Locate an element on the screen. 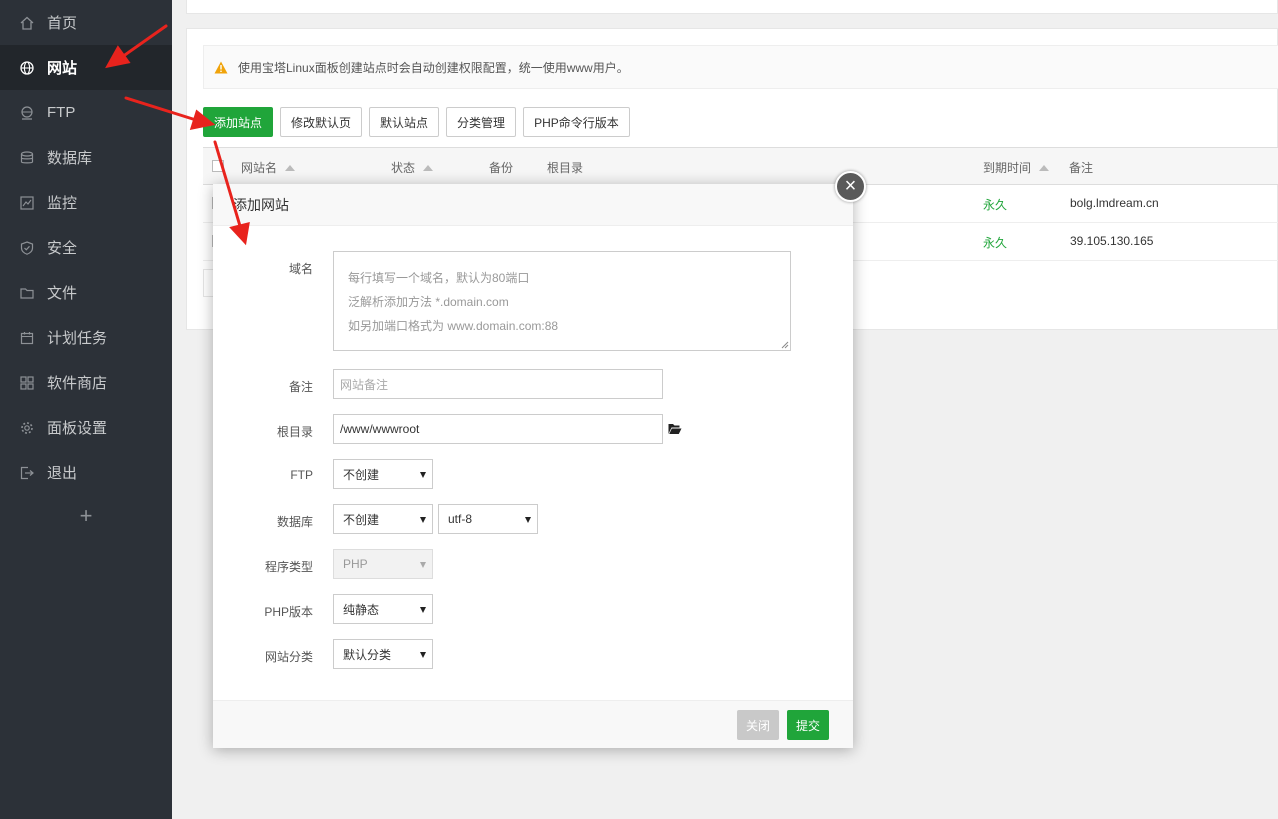  column-header-backup: 备份 is located at coordinates (501, 168).